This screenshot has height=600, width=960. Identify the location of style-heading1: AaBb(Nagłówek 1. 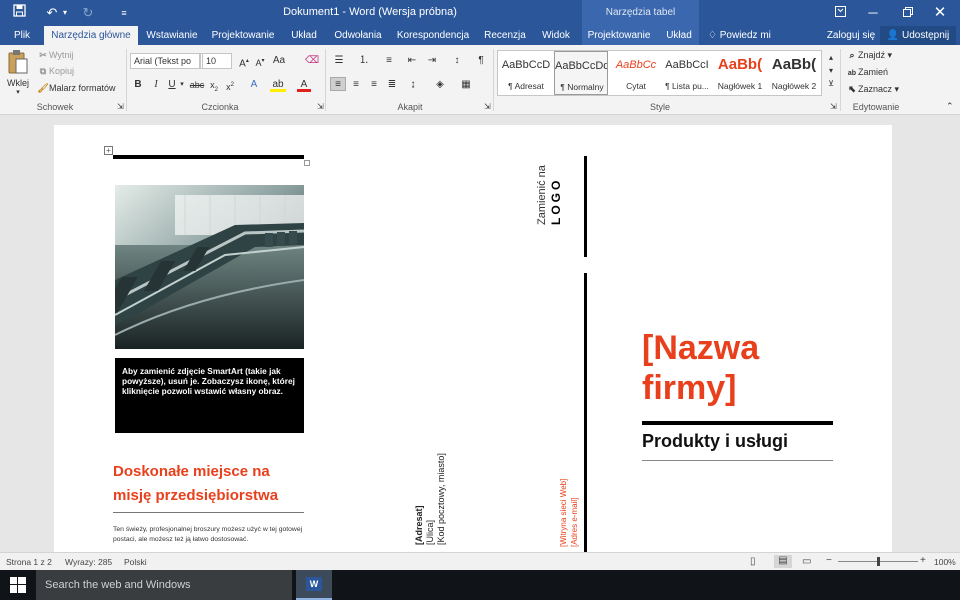
(740, 73).